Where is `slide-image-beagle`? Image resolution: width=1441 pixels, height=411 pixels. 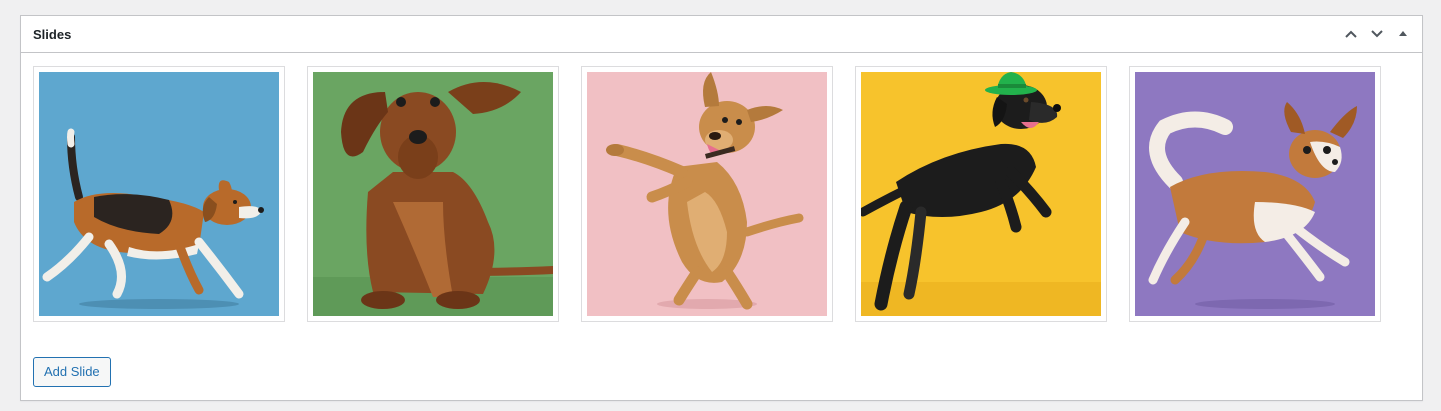 slide-image-beagle is located at coordinates (159, 194).